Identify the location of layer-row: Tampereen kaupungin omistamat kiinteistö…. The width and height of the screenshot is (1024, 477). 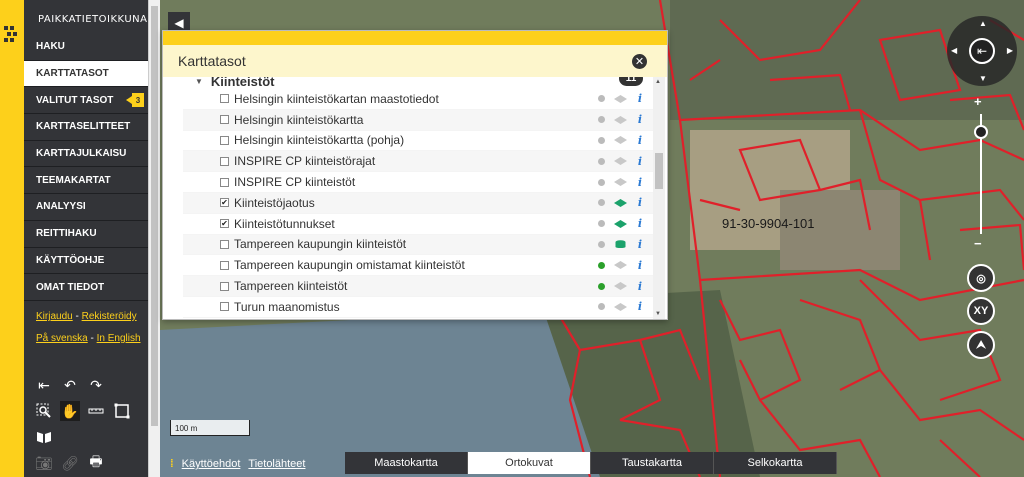
(423, 266).